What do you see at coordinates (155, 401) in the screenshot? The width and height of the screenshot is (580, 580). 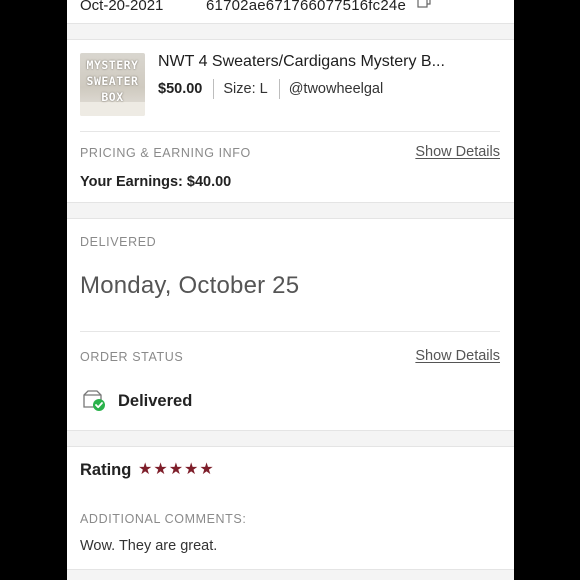 I see `order-status-value: Delivered` at bounding box center [155, 401].